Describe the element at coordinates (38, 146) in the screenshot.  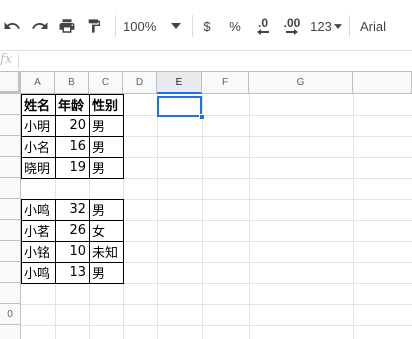
I see `cell-name: 小名` at that location.